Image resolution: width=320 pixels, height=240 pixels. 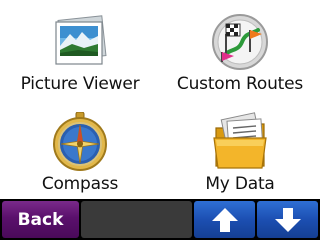 I want to click on compass-label: Compass, so click(x=80, y=184).